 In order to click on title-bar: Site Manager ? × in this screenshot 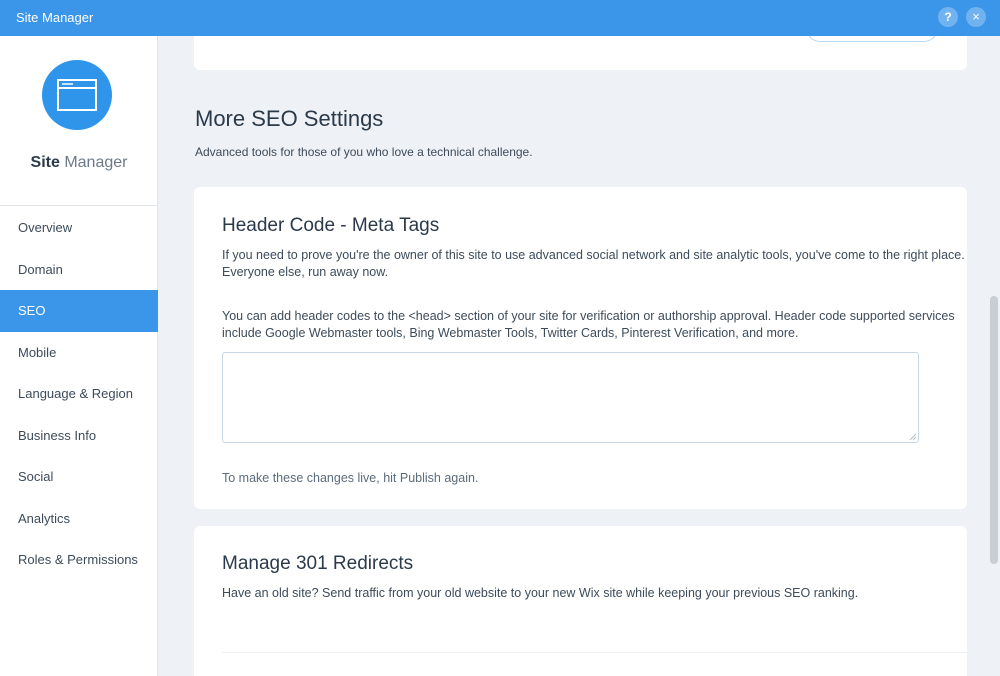, I will do `click(500, 18)`.